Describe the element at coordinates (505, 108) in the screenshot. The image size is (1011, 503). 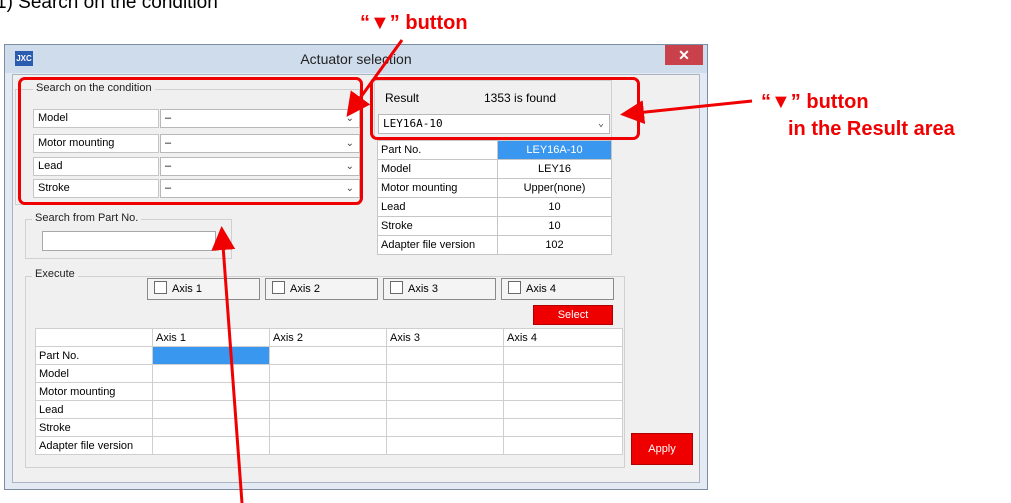
I see `result-highlight-box` at that location.